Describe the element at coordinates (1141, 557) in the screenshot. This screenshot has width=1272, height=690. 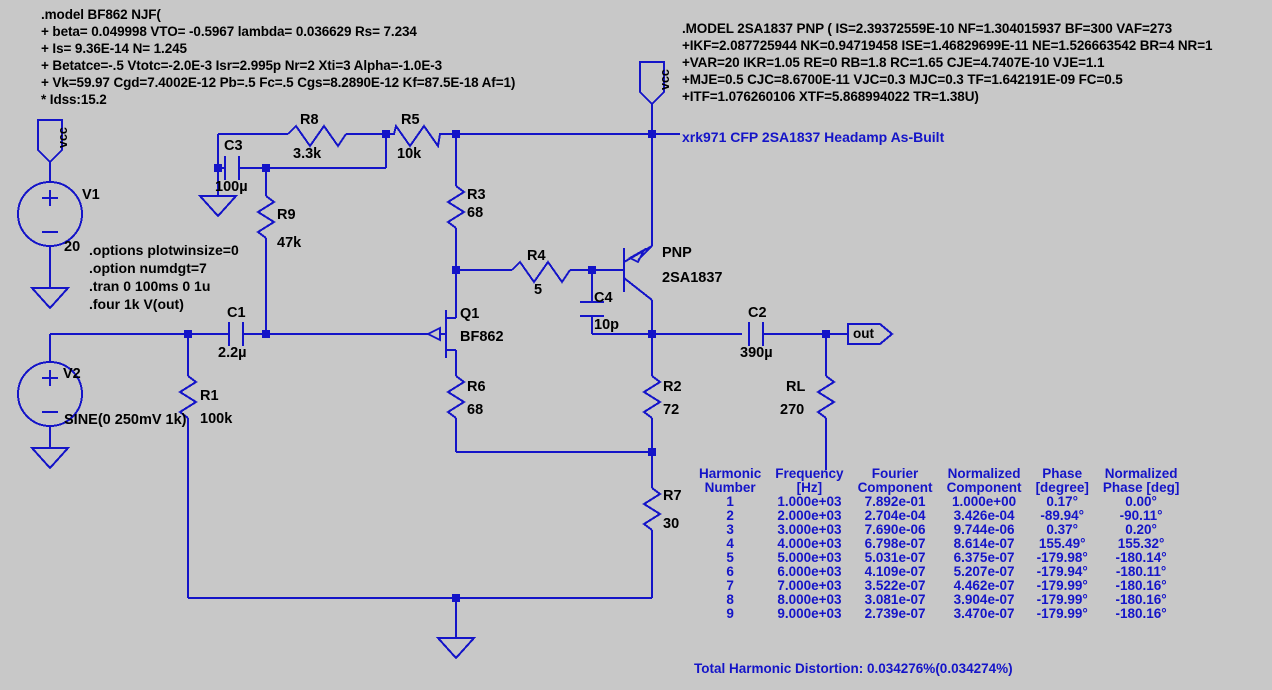
I see `cell-norm-phase: -180.14°` at that location.